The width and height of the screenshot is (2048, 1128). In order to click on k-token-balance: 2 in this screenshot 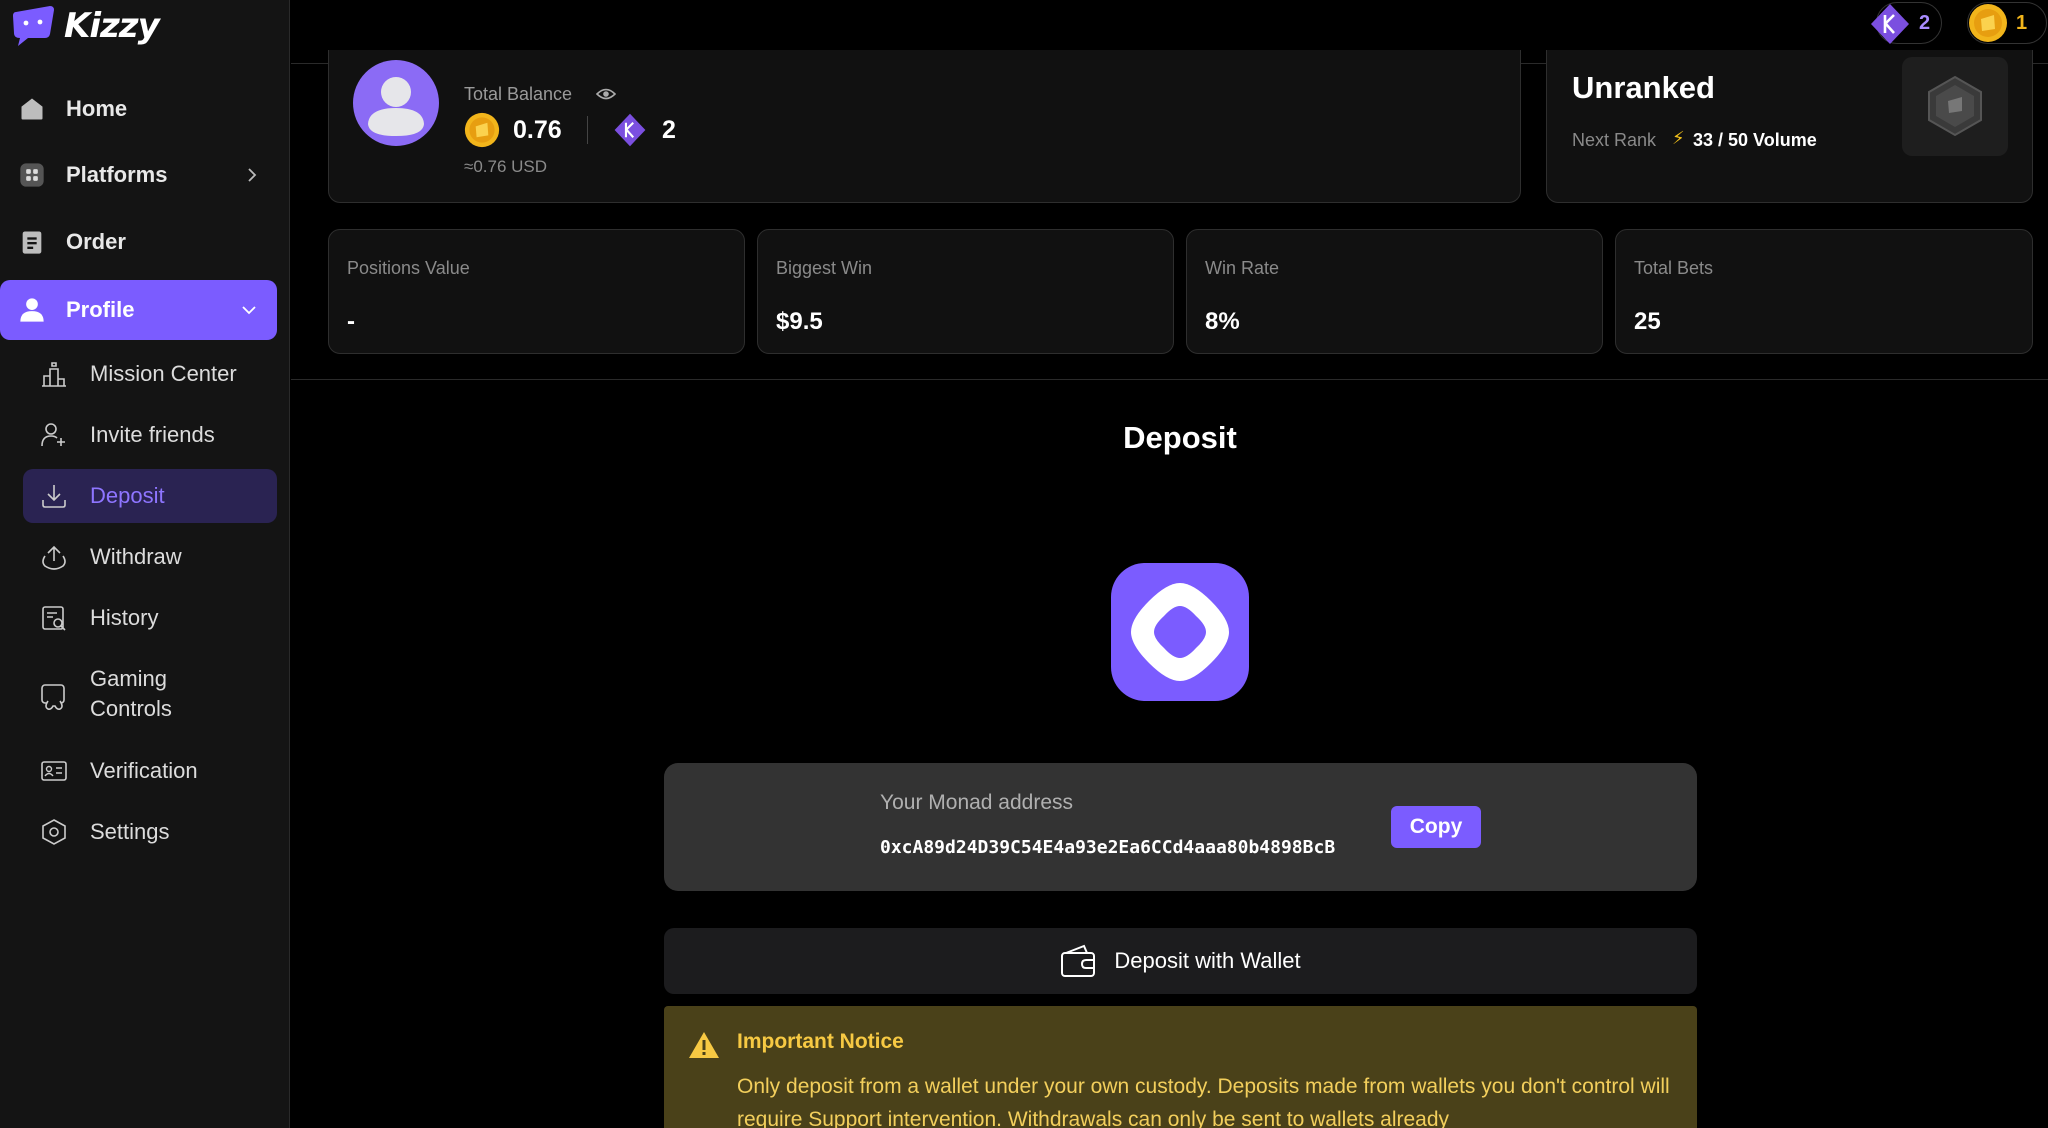, I will do `click(669, 130)`.